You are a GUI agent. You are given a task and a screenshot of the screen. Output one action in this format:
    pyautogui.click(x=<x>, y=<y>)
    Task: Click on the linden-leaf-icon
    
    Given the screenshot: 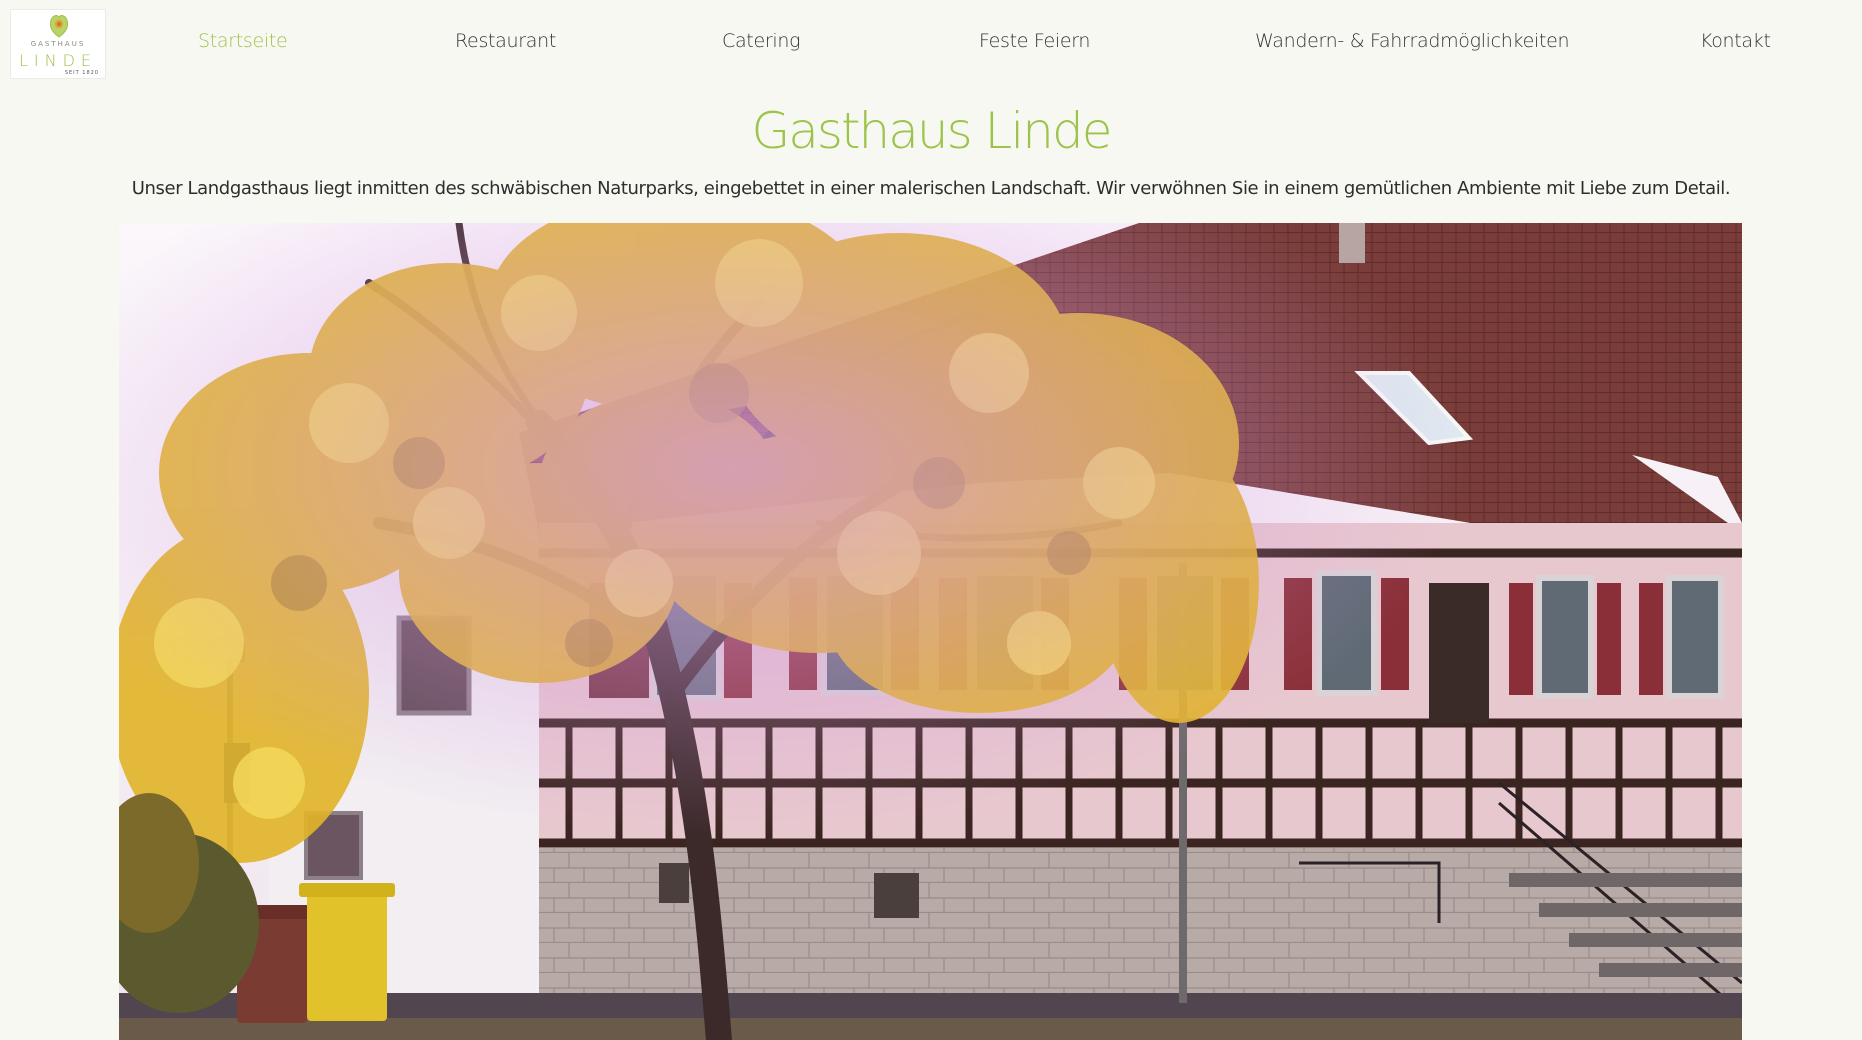 What is the action you would take?
    pyautogui.click(x=59, y=26)
    